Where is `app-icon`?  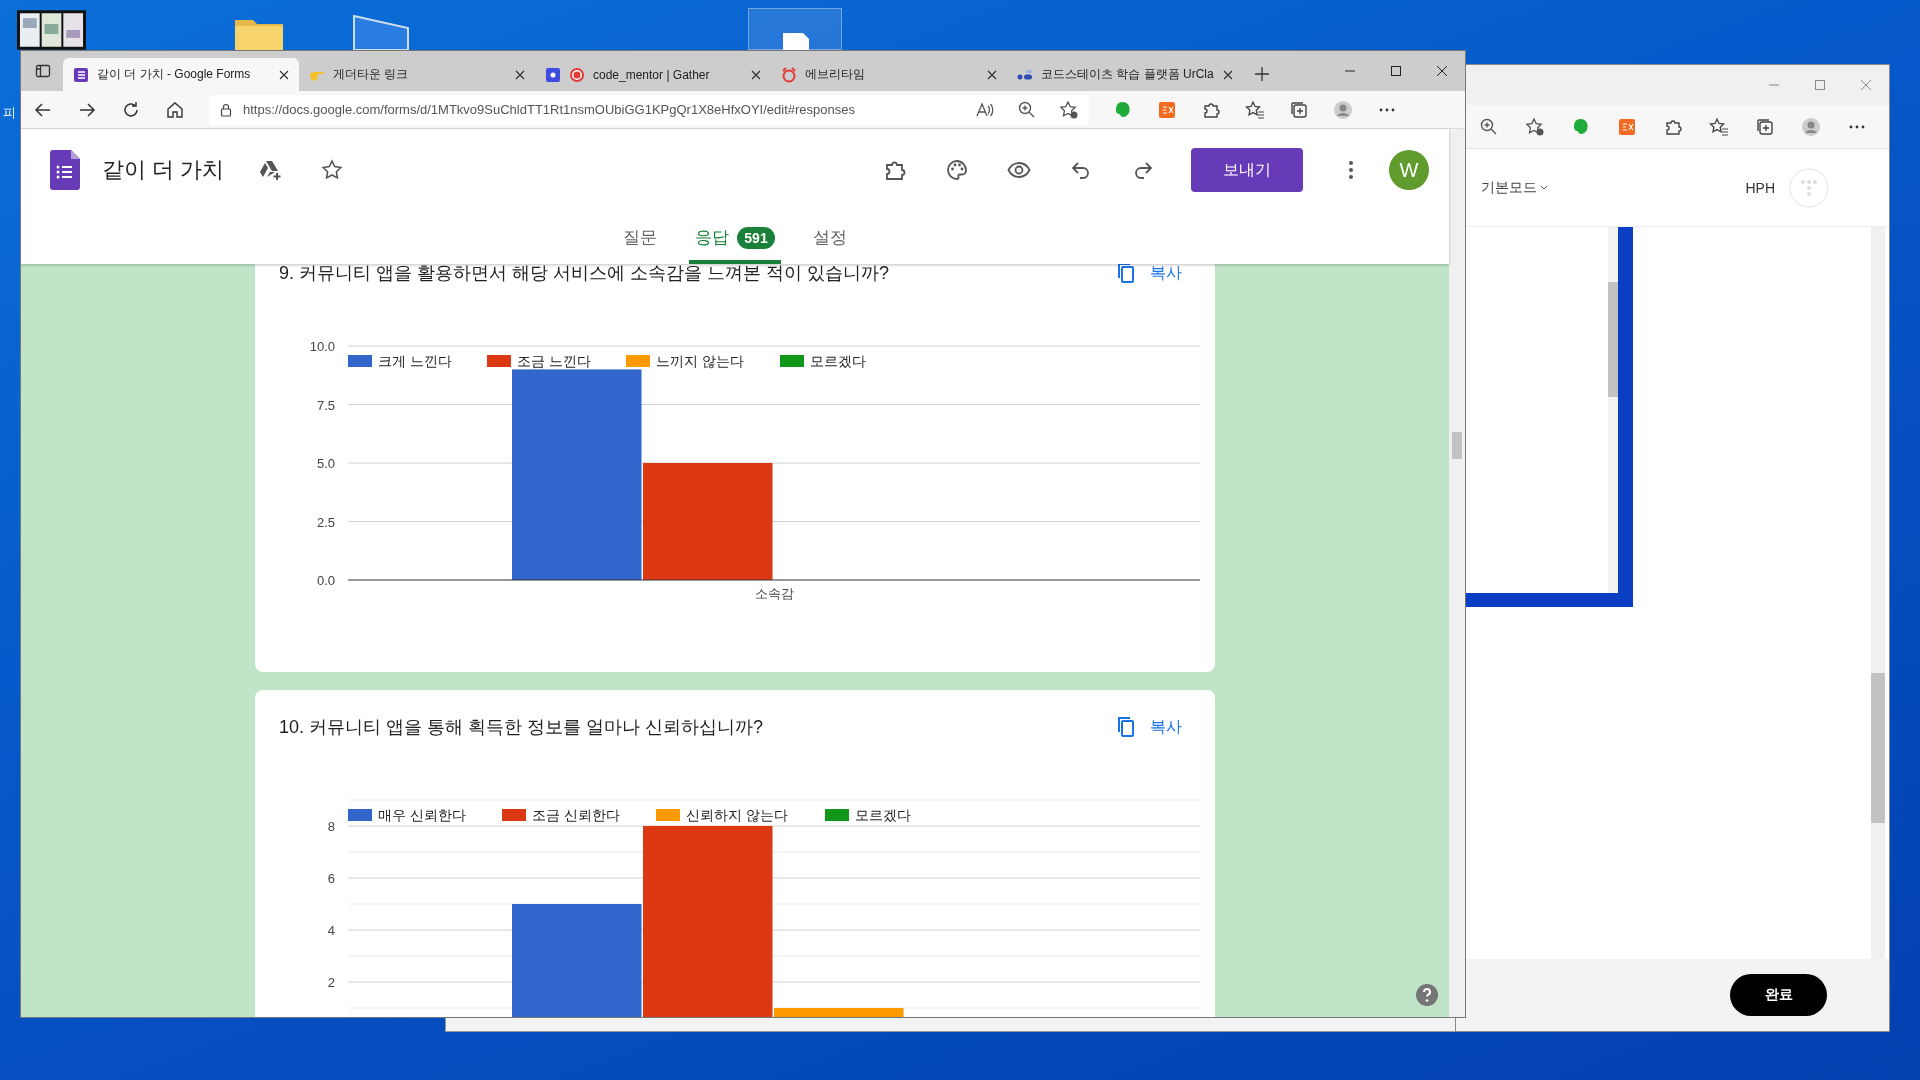
app-icon is located at coordinates (553, 74).